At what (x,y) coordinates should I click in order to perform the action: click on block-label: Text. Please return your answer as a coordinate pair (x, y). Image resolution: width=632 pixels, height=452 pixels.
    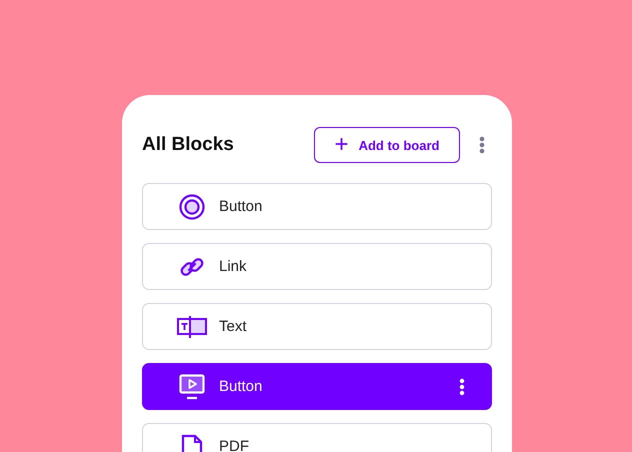
    Looking at the image, I should click on (233, 326).